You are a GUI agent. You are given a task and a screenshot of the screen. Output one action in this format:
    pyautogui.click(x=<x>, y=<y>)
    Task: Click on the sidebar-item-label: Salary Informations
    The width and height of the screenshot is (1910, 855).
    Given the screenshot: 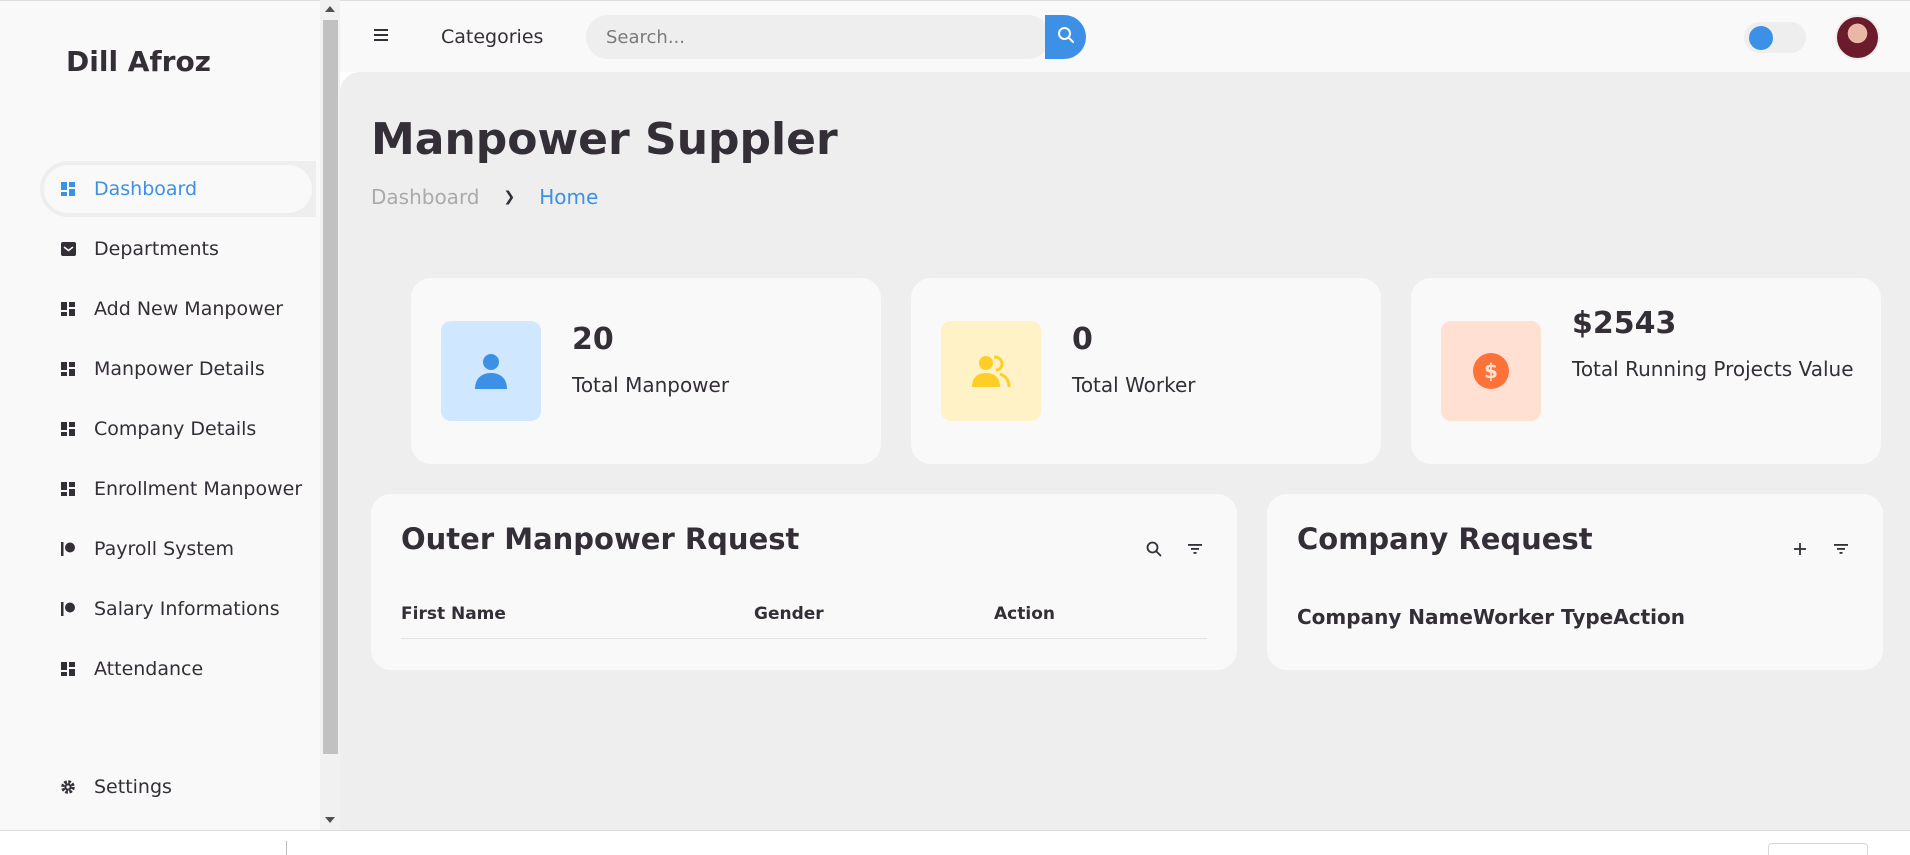 What is the action you would take?
    pyautogui.click(x=187, y=609)
    